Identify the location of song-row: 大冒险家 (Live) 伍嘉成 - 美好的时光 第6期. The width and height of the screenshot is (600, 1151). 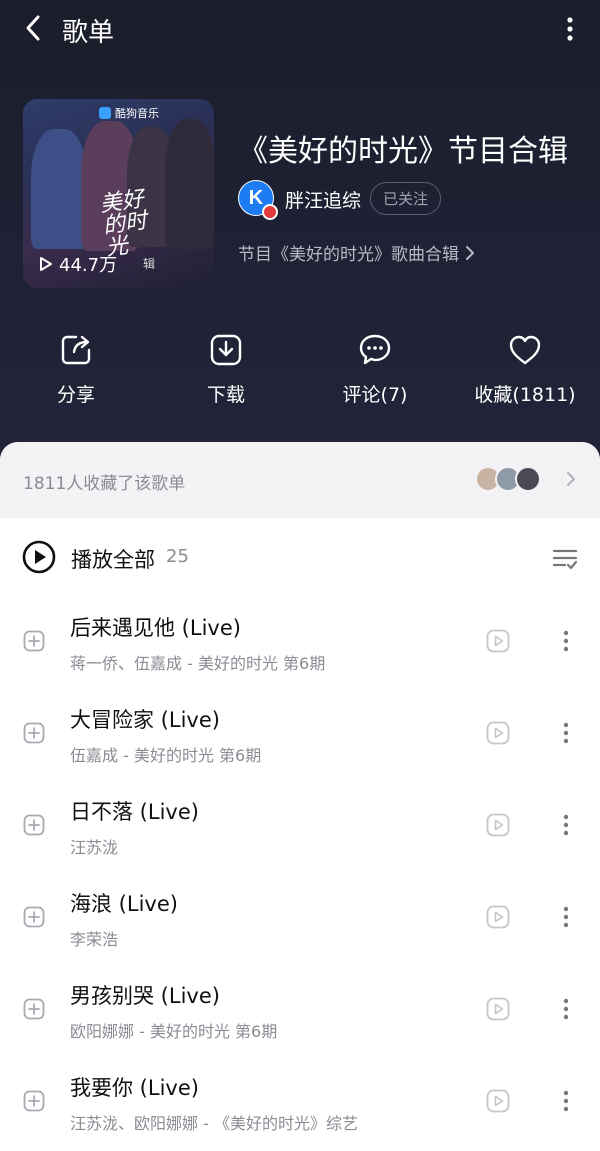
(300, 730).